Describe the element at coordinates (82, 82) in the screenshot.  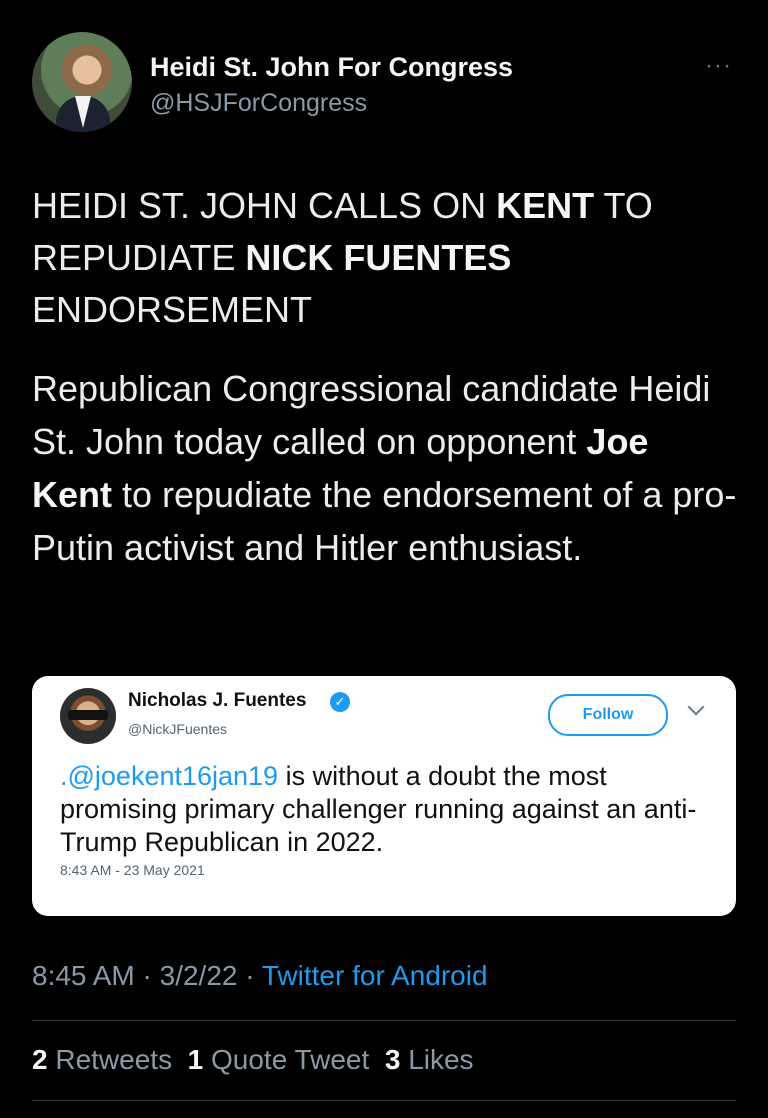
I see `author-avatar` at that location.